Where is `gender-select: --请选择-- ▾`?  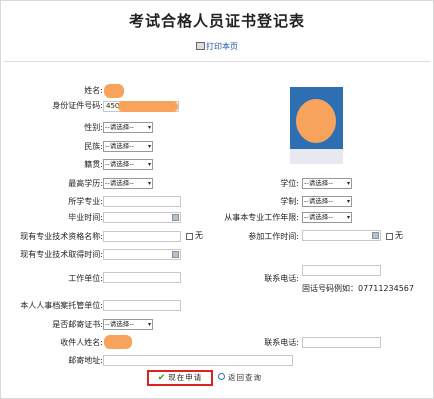 gender-select: --请选择-- ▾ is located at coordinates (128, 127).